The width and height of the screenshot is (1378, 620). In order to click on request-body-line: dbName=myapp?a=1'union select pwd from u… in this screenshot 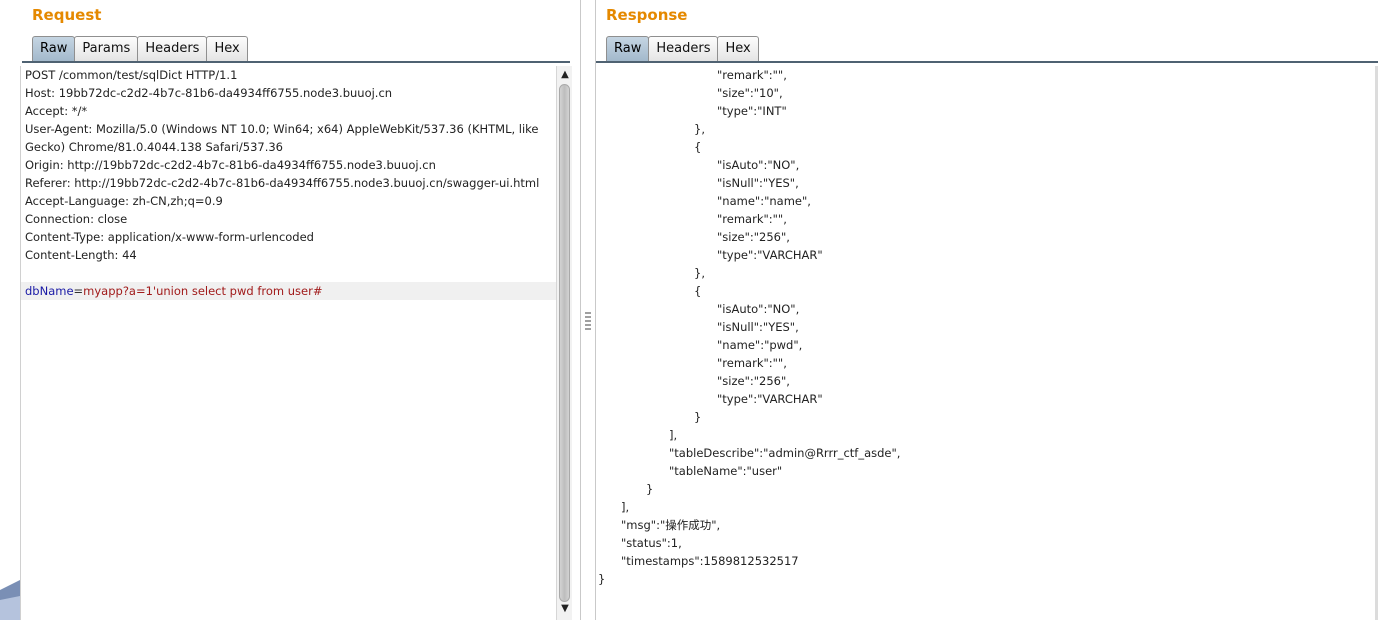, I will do `click(288, 291)`.